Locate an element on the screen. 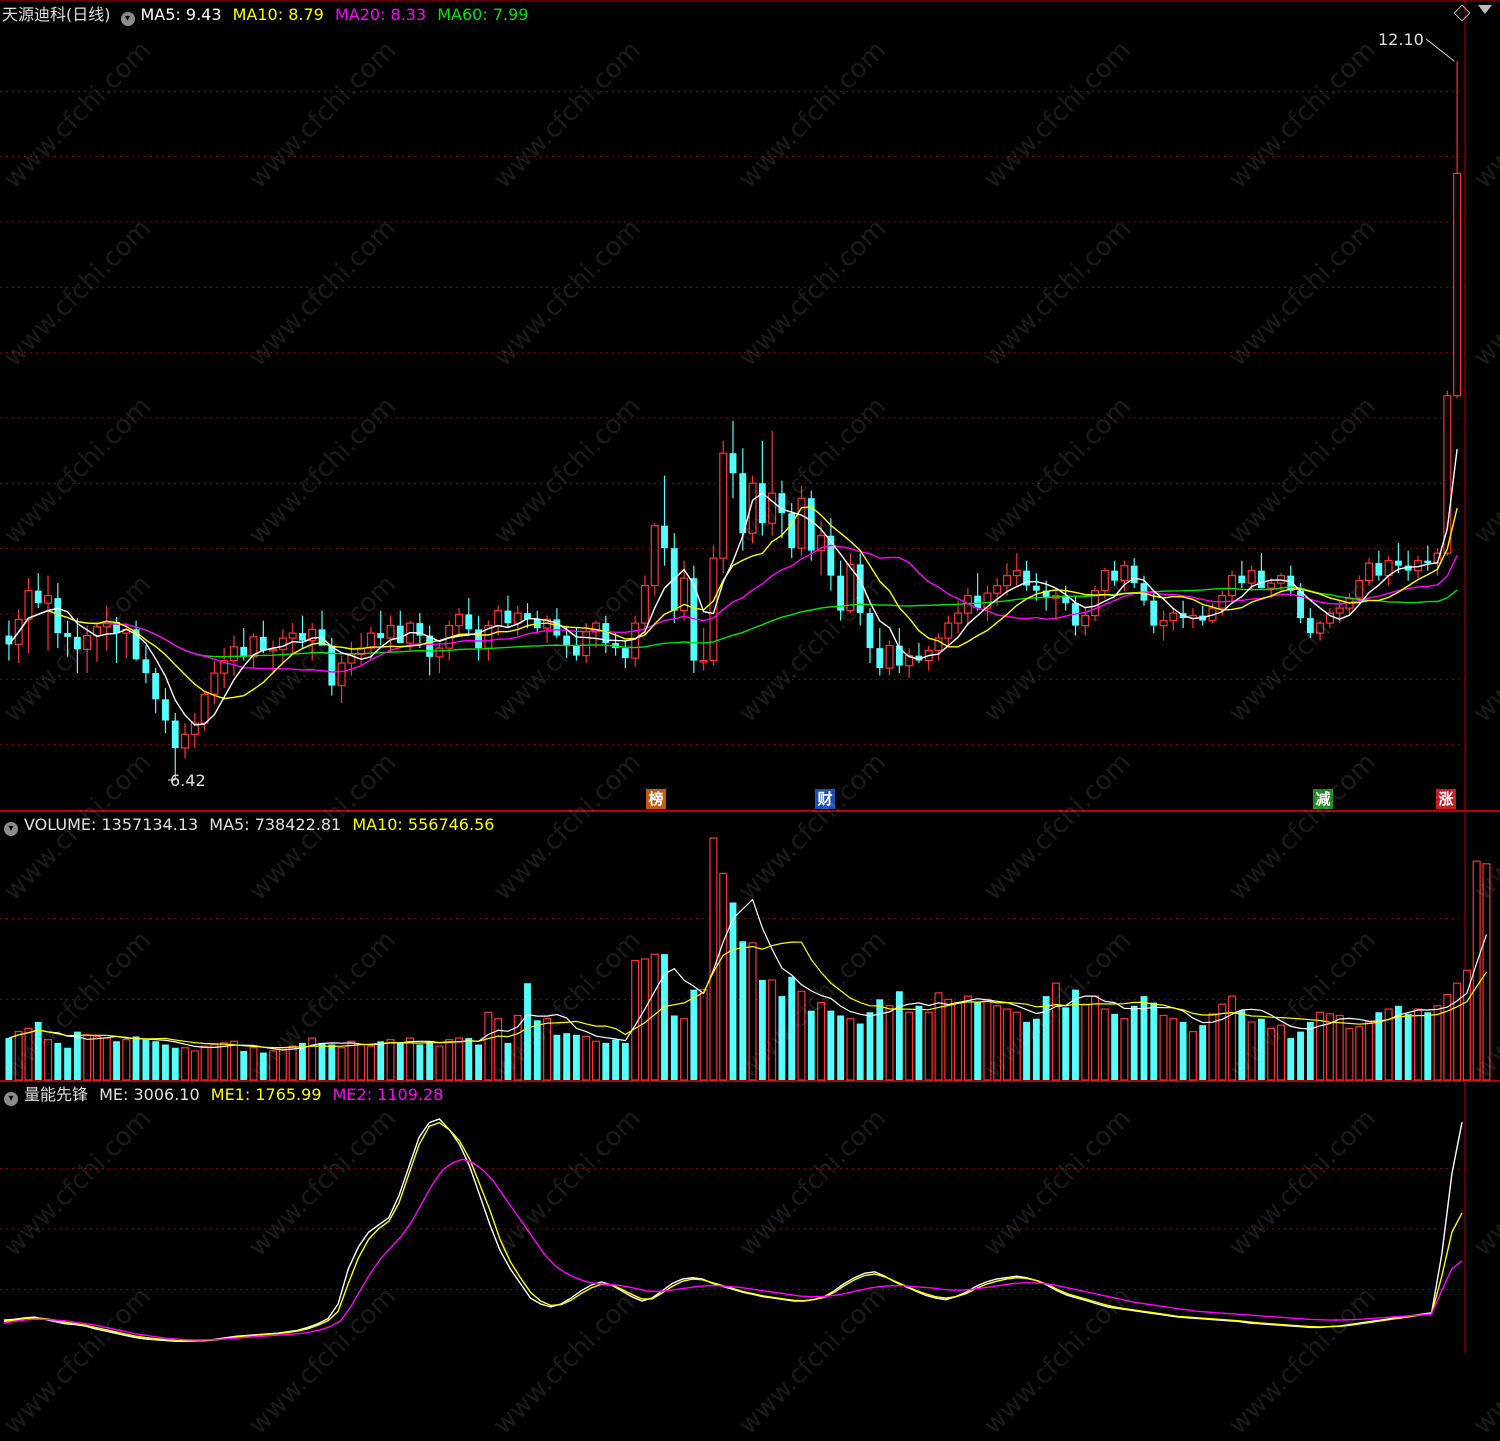 The height and width of the screenshot is (1441, 1500). volume-menu-icon: ▾ is located at coordinates (11, 829).